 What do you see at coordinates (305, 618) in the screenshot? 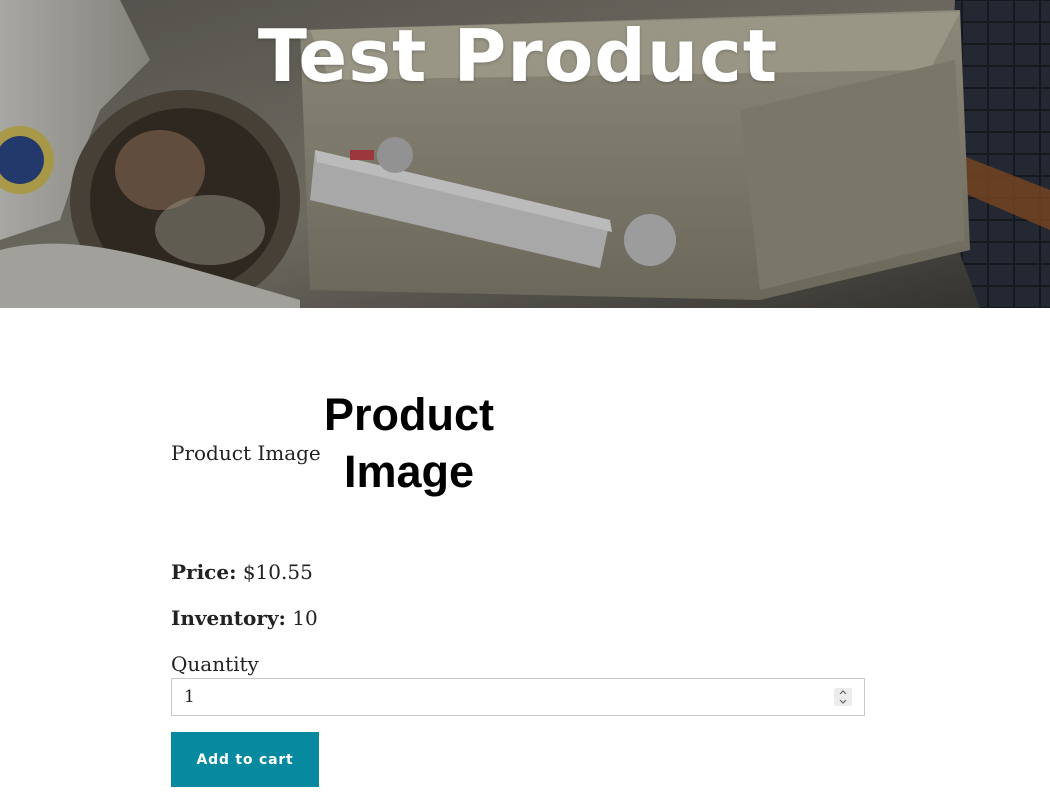
I see `inventory-value: 10` at bounding box center [305, 618].